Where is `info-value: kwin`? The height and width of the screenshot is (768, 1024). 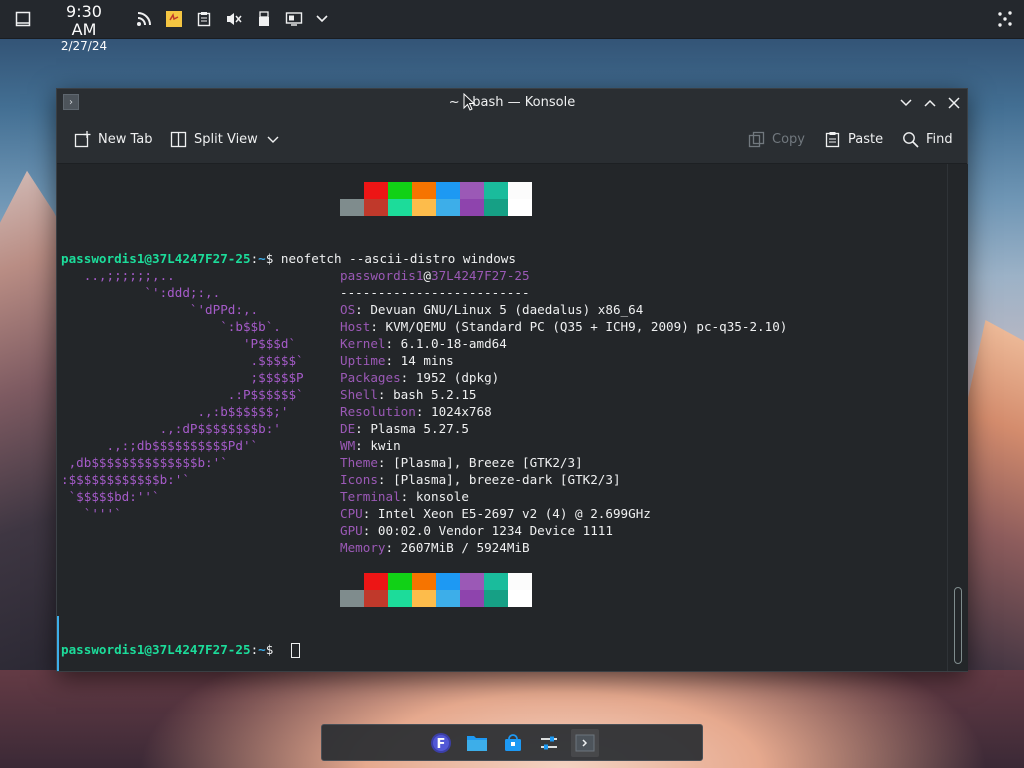
info-value: kwin is located at coordinates (385, 445).